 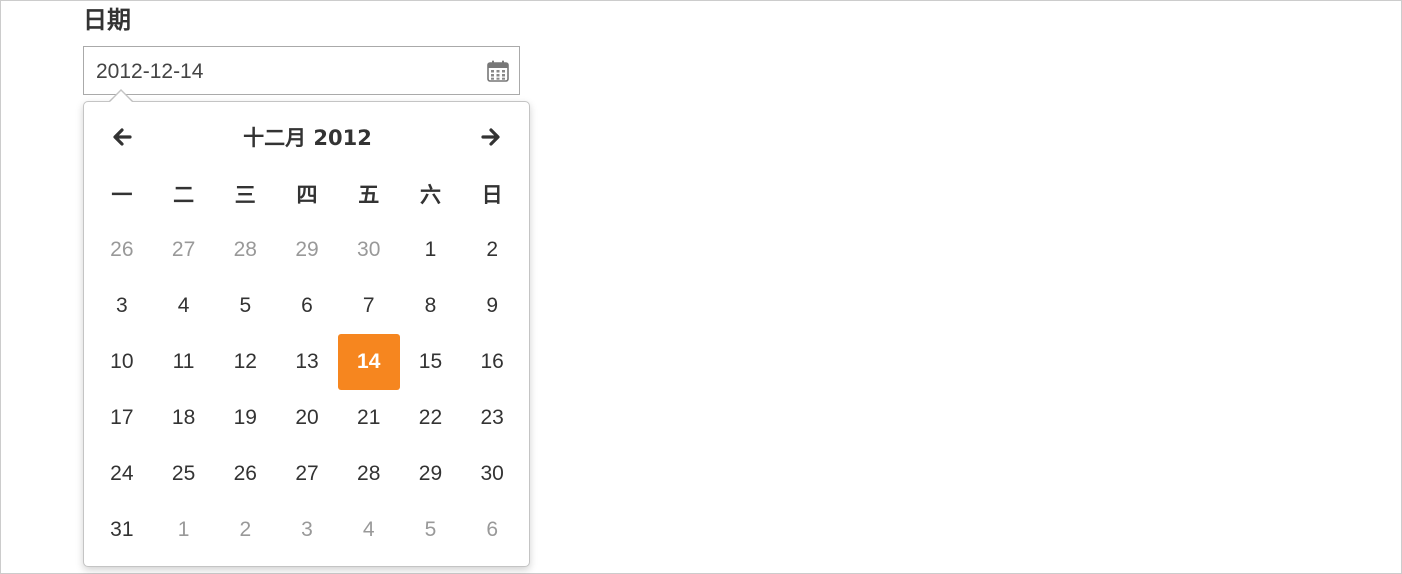 I want to click on day-cell: 29, so click(x=431, y=474).